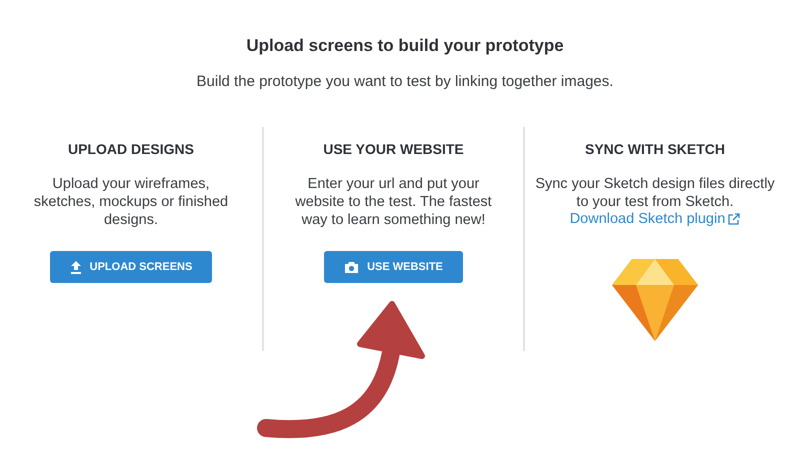  Describe the element at coordinates (393, 202) in the screenshot. I see `option-description: Enter your url and put your website to the test. The fastest way to learn something new!` at that location.